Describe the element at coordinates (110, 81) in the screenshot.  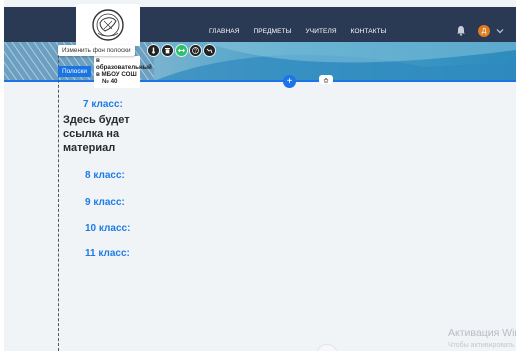
I see `info-card-line: № 40` at that location.